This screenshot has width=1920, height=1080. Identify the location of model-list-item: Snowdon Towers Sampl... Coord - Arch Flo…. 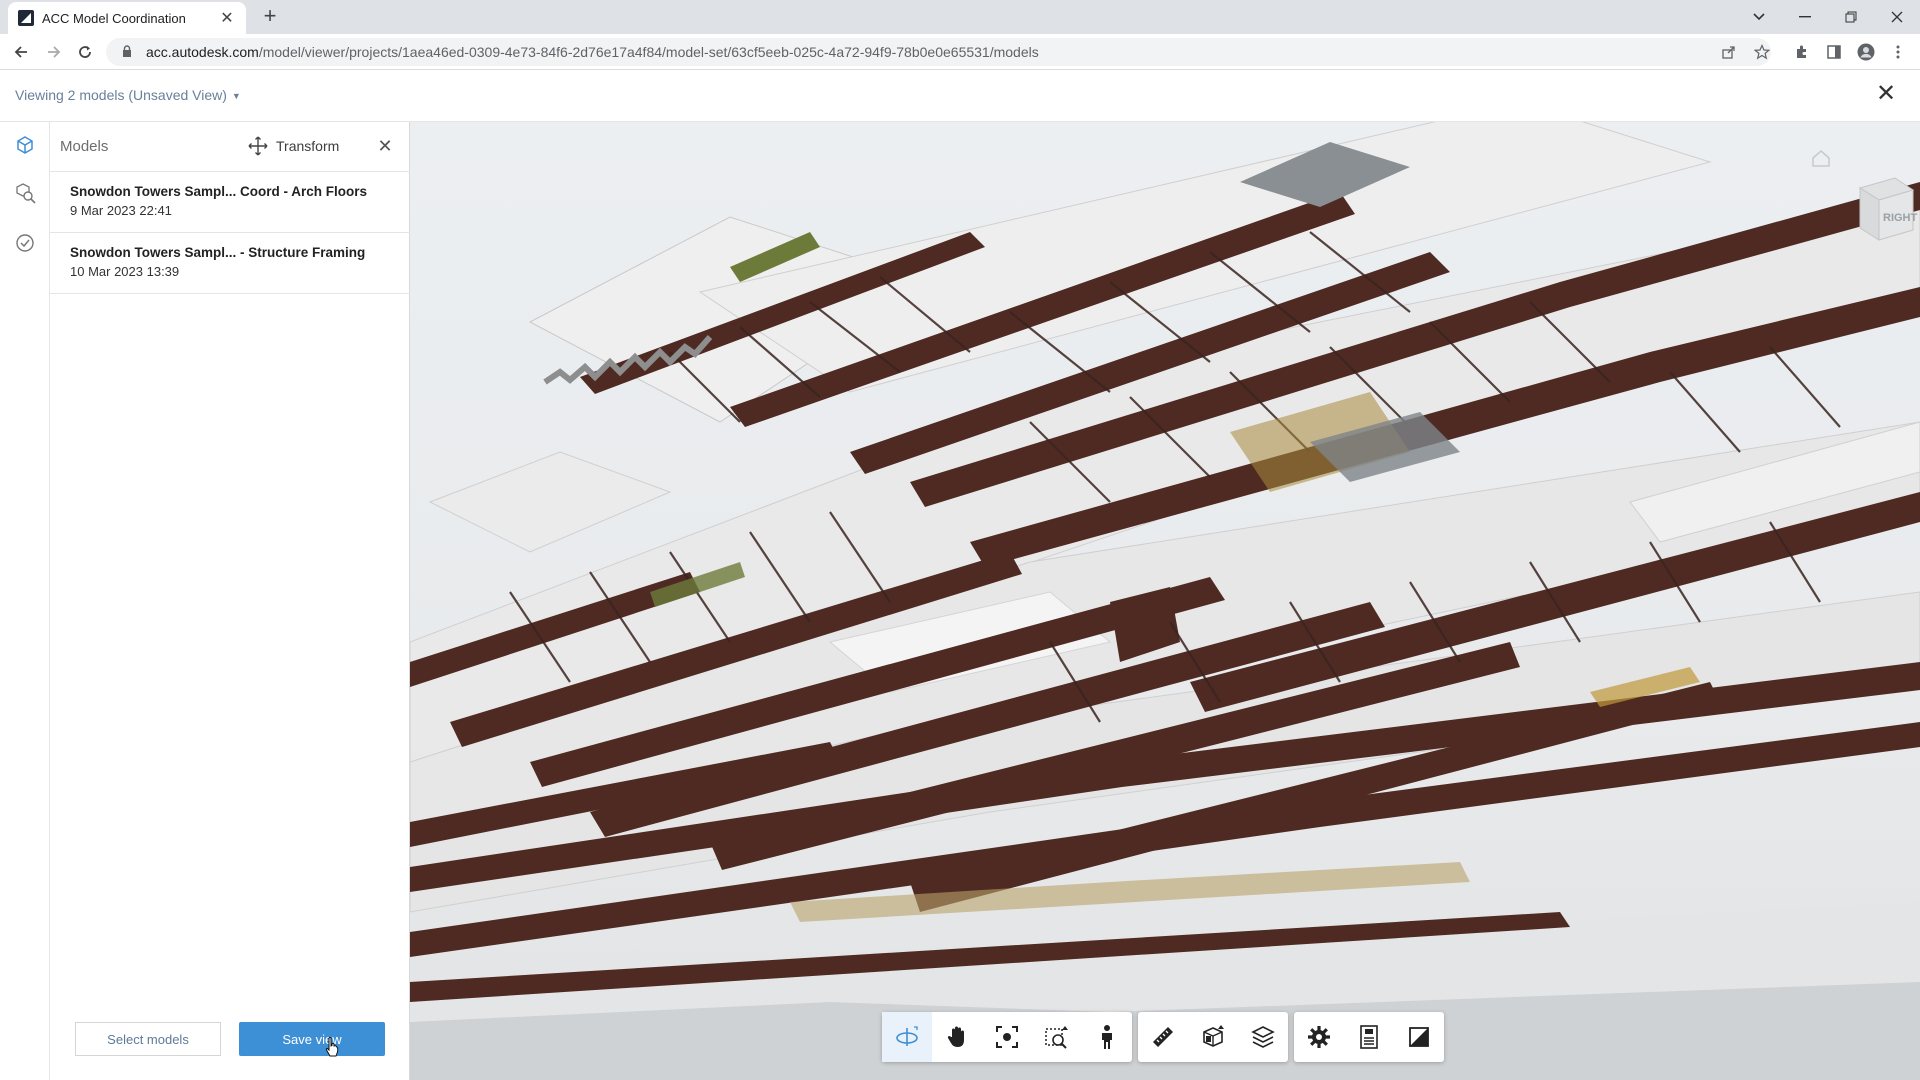
(230, 202).